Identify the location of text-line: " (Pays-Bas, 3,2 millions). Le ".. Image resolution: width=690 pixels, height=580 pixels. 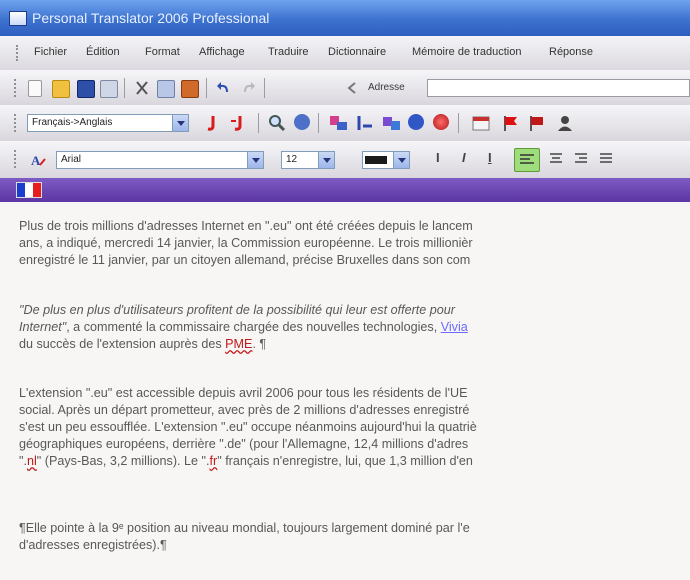
(123, 461).